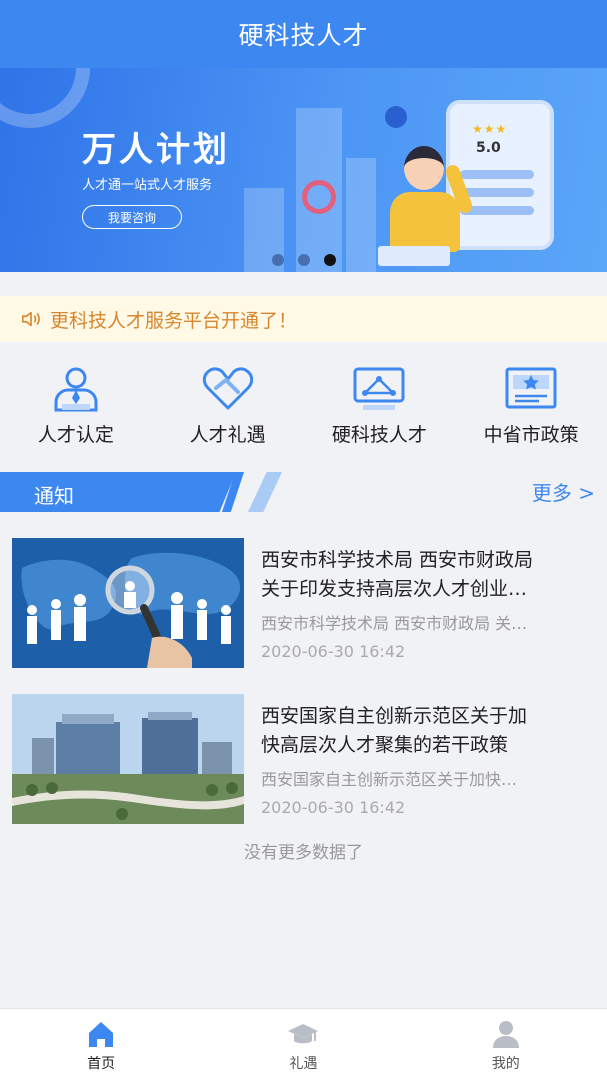 The height and width of the screenshot is (1080, 607). What do you see at coordinates (76, 389) in the screenshot?
I see `person-id-icon` at bounding box center [76, 389].